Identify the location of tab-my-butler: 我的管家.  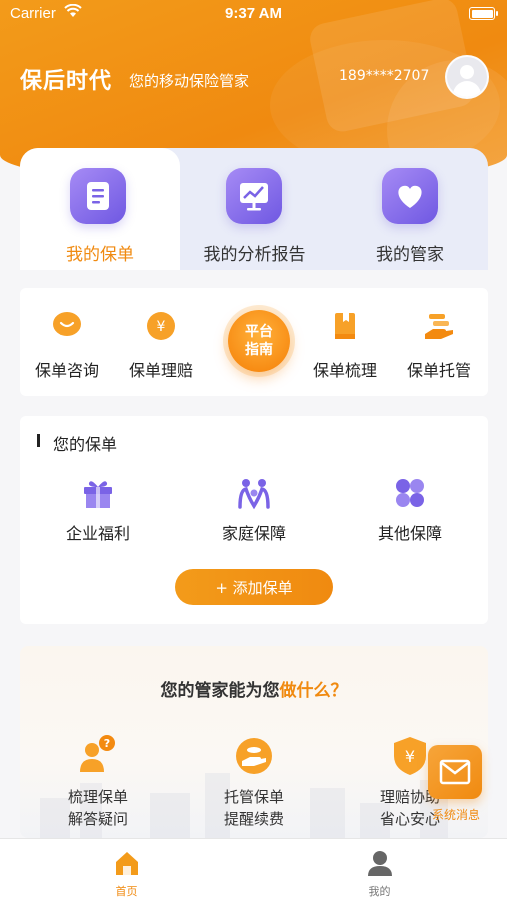
(410, 209).